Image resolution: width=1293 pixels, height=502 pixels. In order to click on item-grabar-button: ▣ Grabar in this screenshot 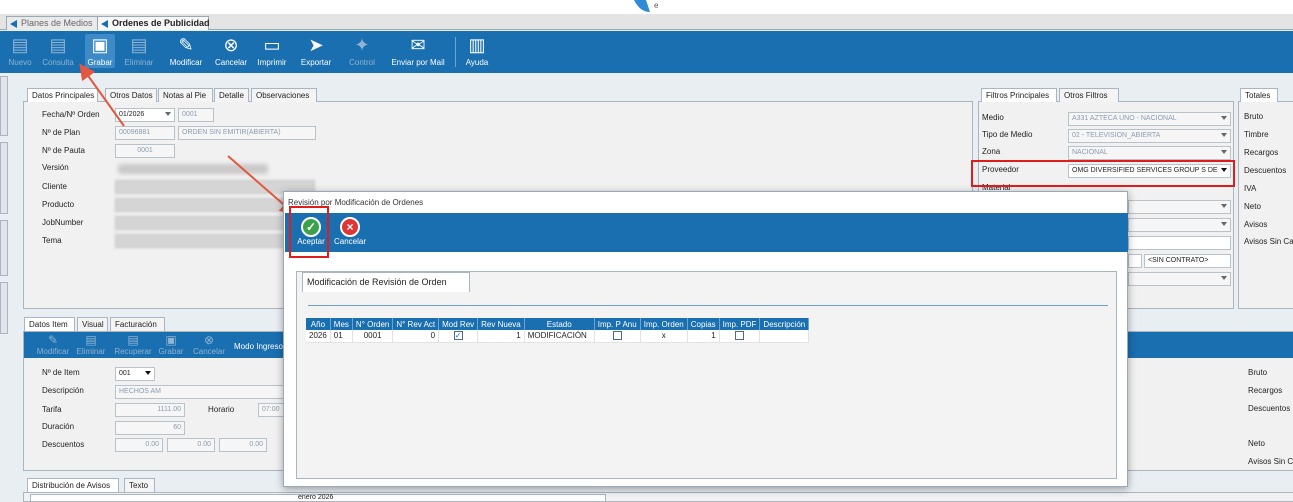, I will do `click(171, 345)`.